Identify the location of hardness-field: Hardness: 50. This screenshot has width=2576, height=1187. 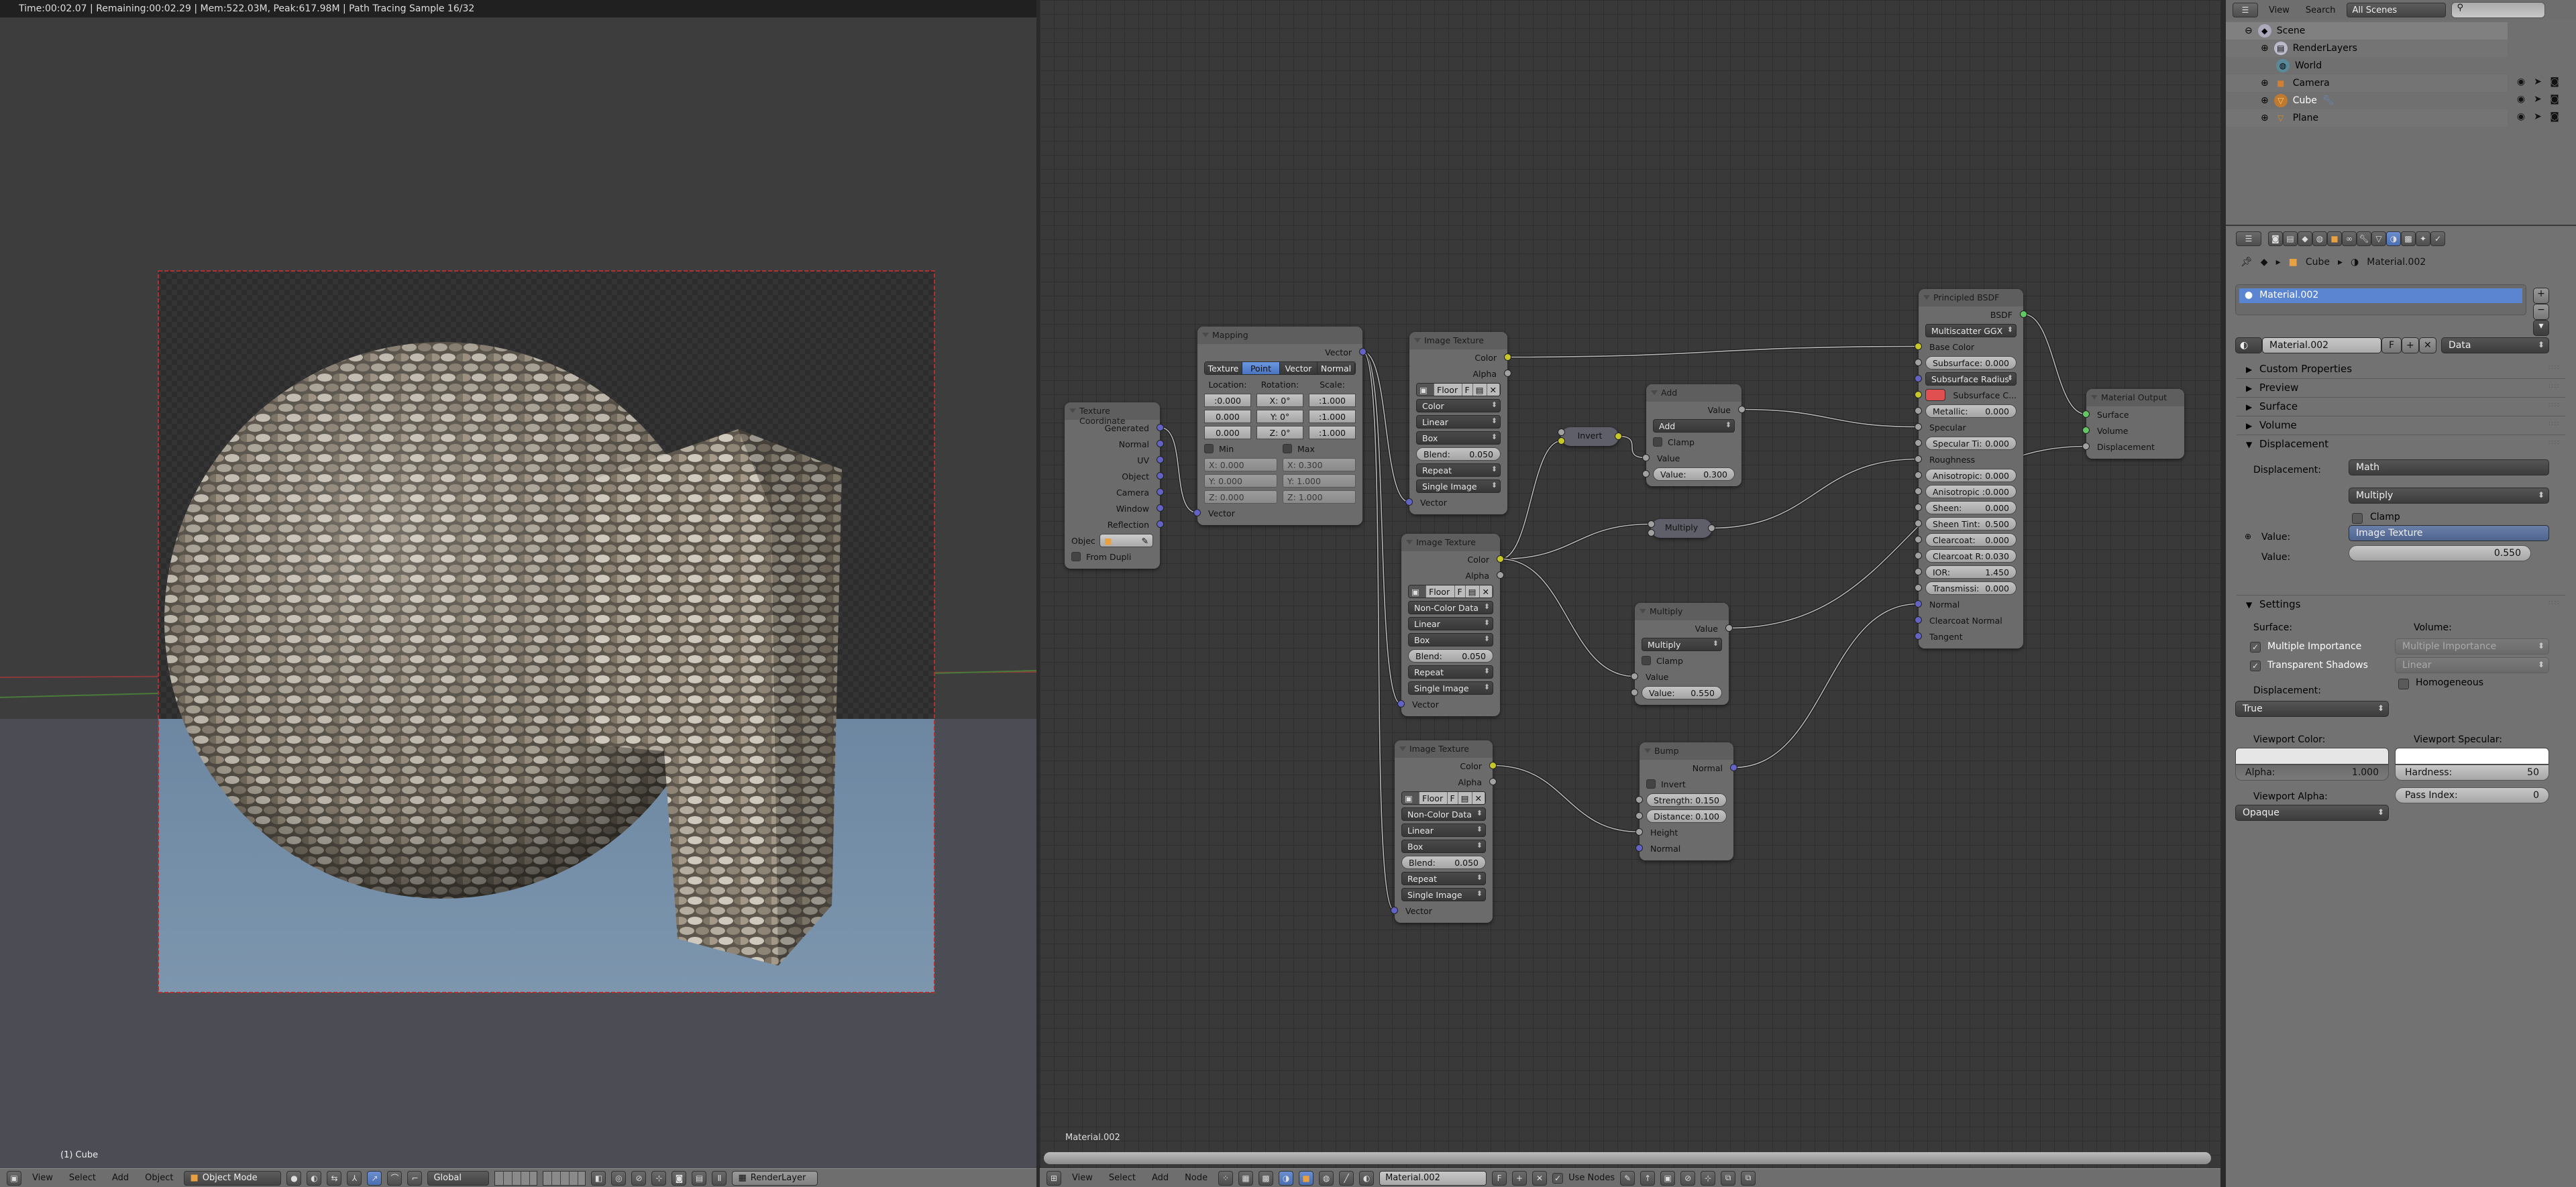
(2472, 773).